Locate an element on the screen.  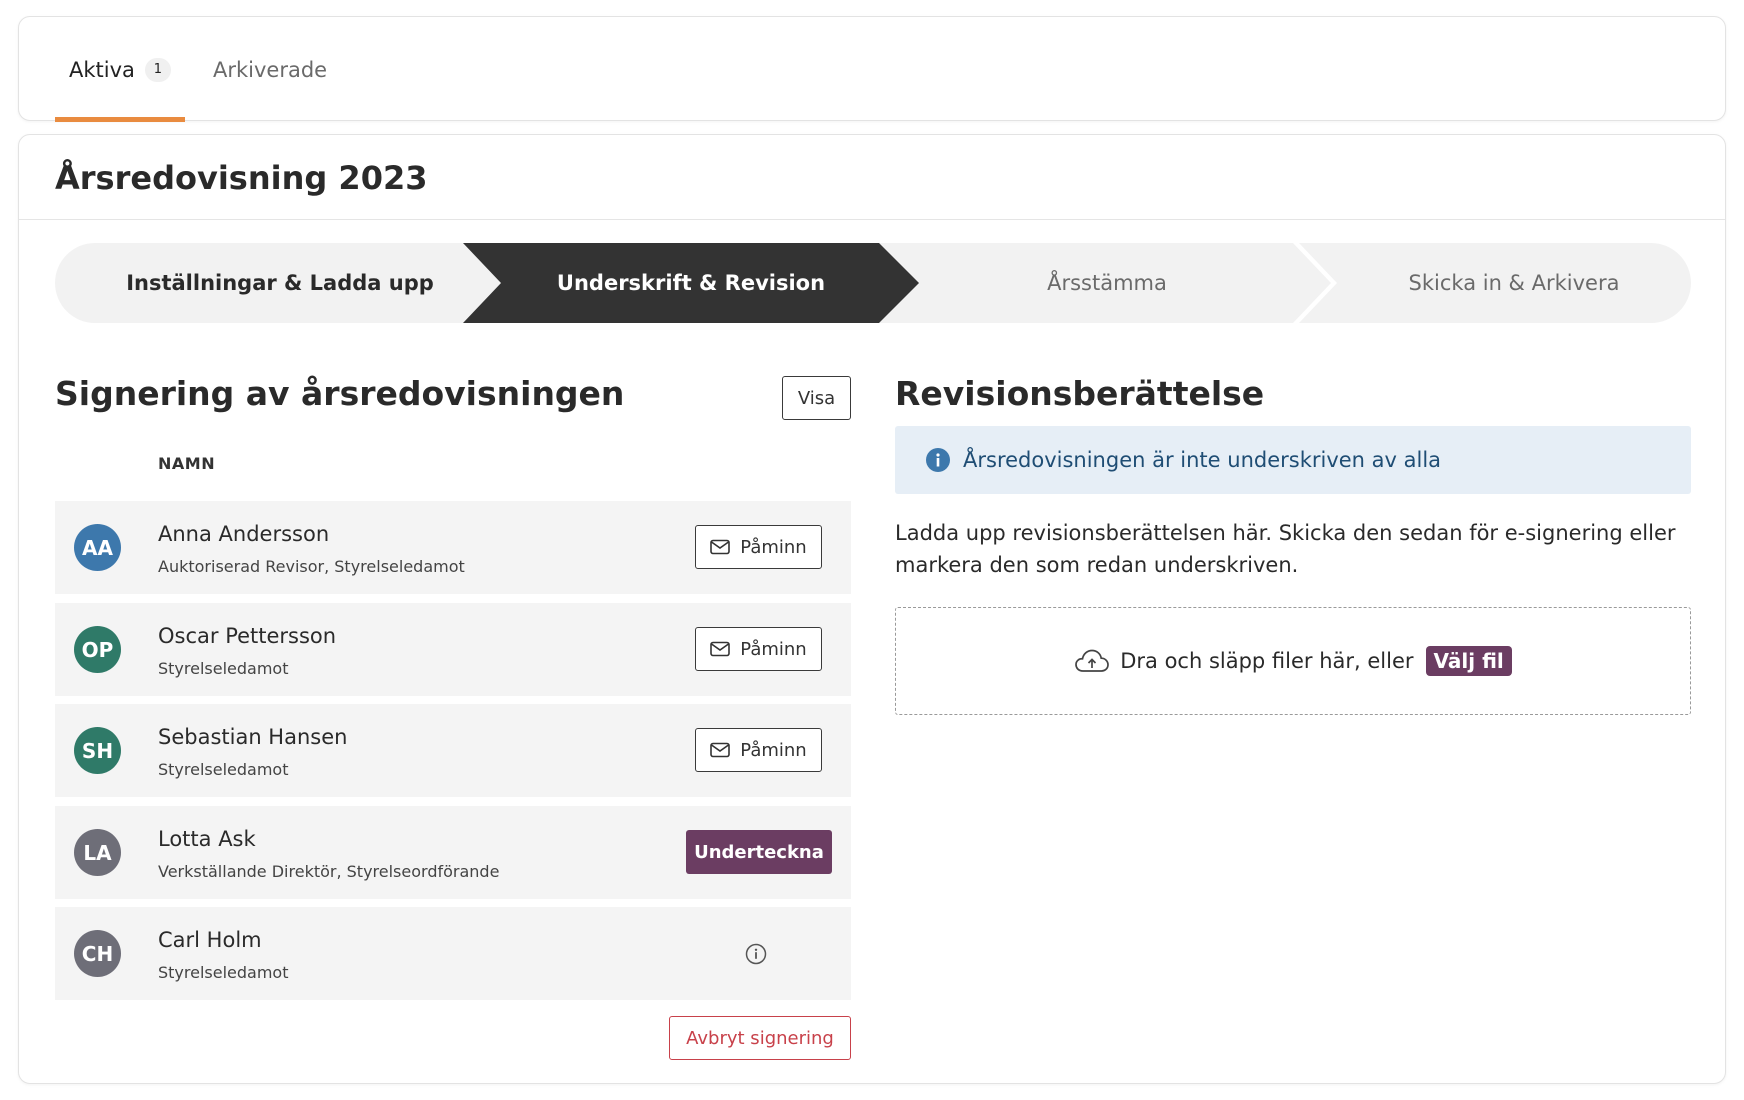
avatar: LA is located at coordinates (97, 852).